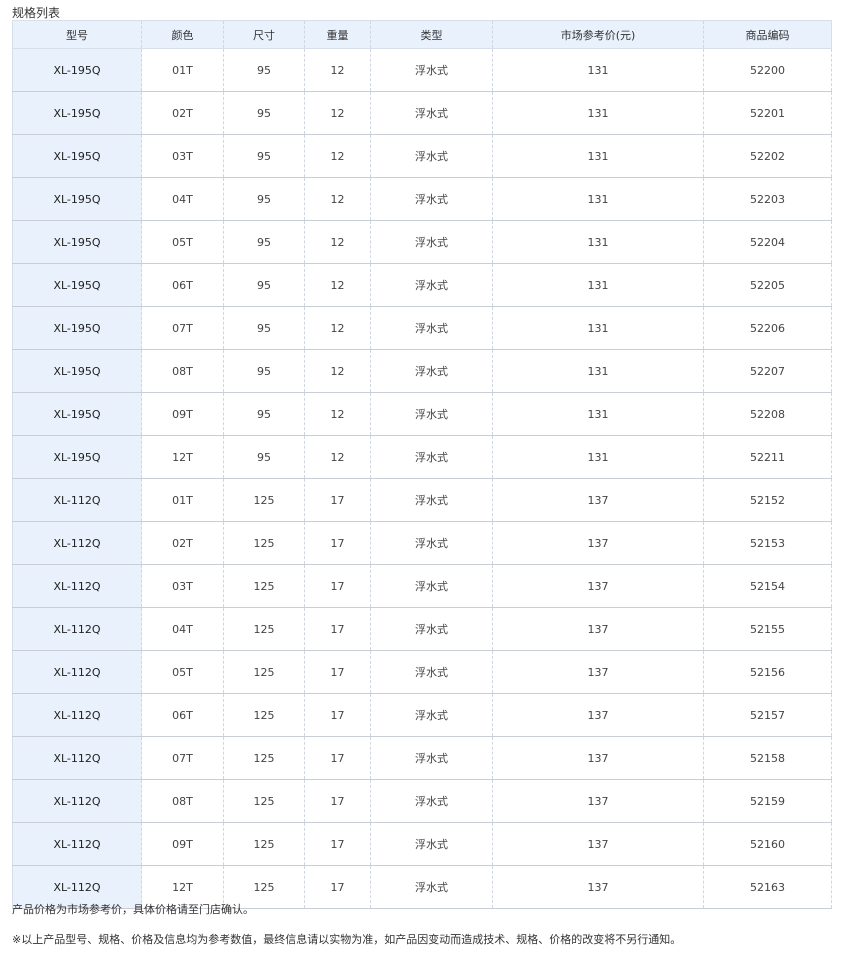  What do you see at coordinates (182, 70) in the screenshot?
I see `color-cell: 01T` at bounding box center [182, 70].